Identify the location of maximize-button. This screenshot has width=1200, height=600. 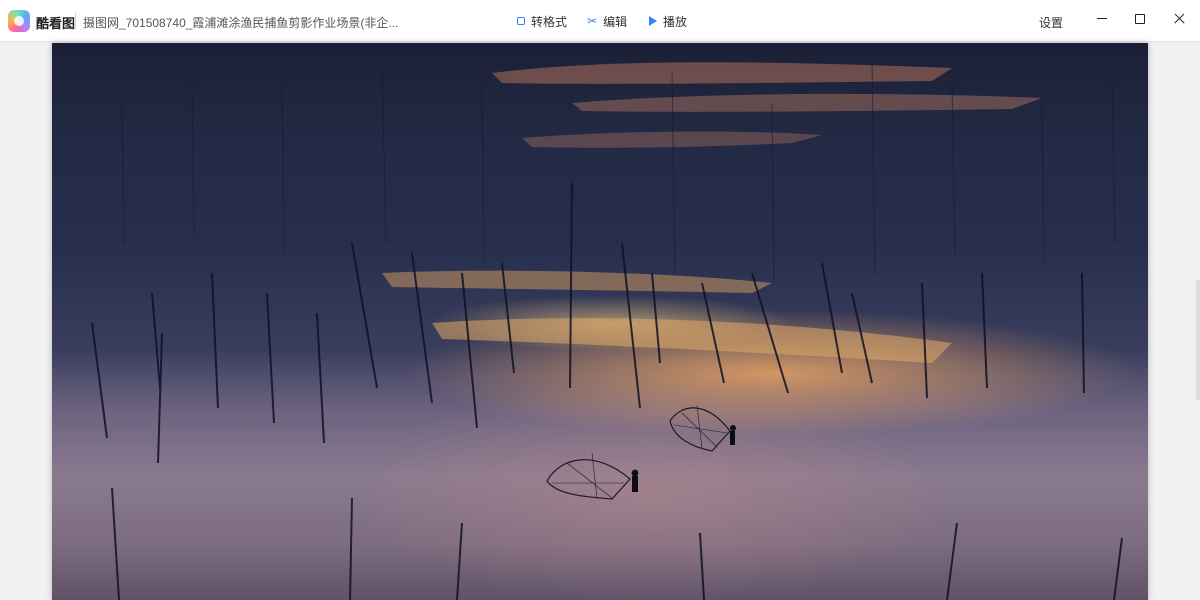
(1140, 19).